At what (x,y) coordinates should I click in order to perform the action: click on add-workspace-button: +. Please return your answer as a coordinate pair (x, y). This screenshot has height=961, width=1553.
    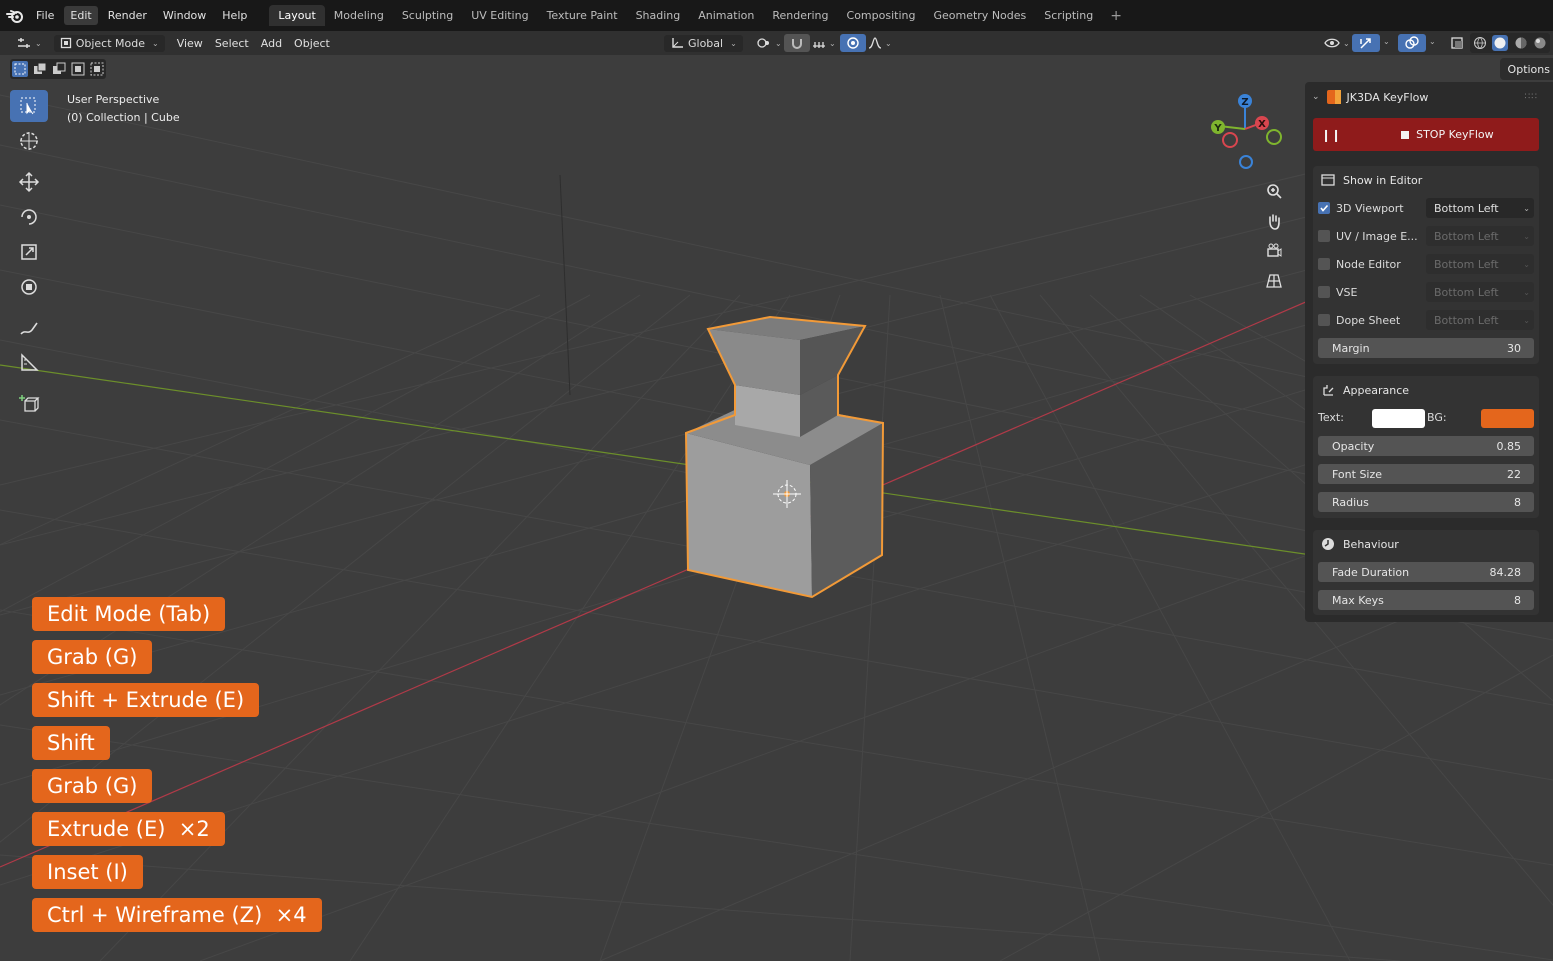
    Looking at the image, I should click on (1116, 16).